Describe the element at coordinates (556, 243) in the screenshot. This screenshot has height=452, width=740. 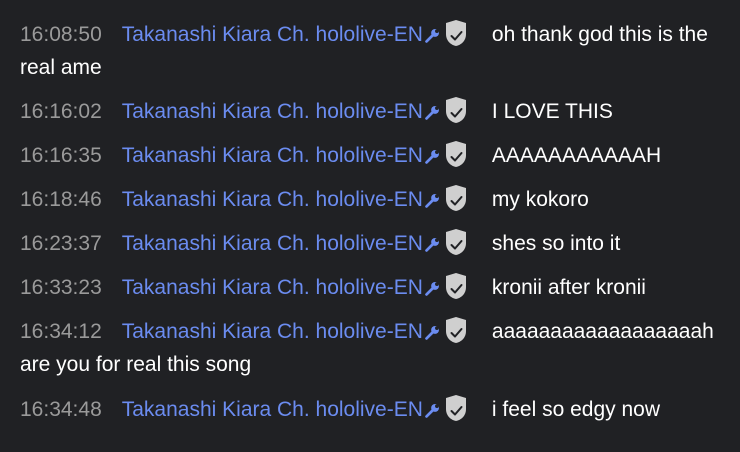
I see `message-text: shes so into it` at that location.